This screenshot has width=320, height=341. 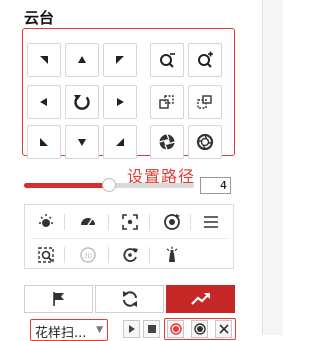 I want to click on arrow-up-right-icon, so click(x=120, y=60).